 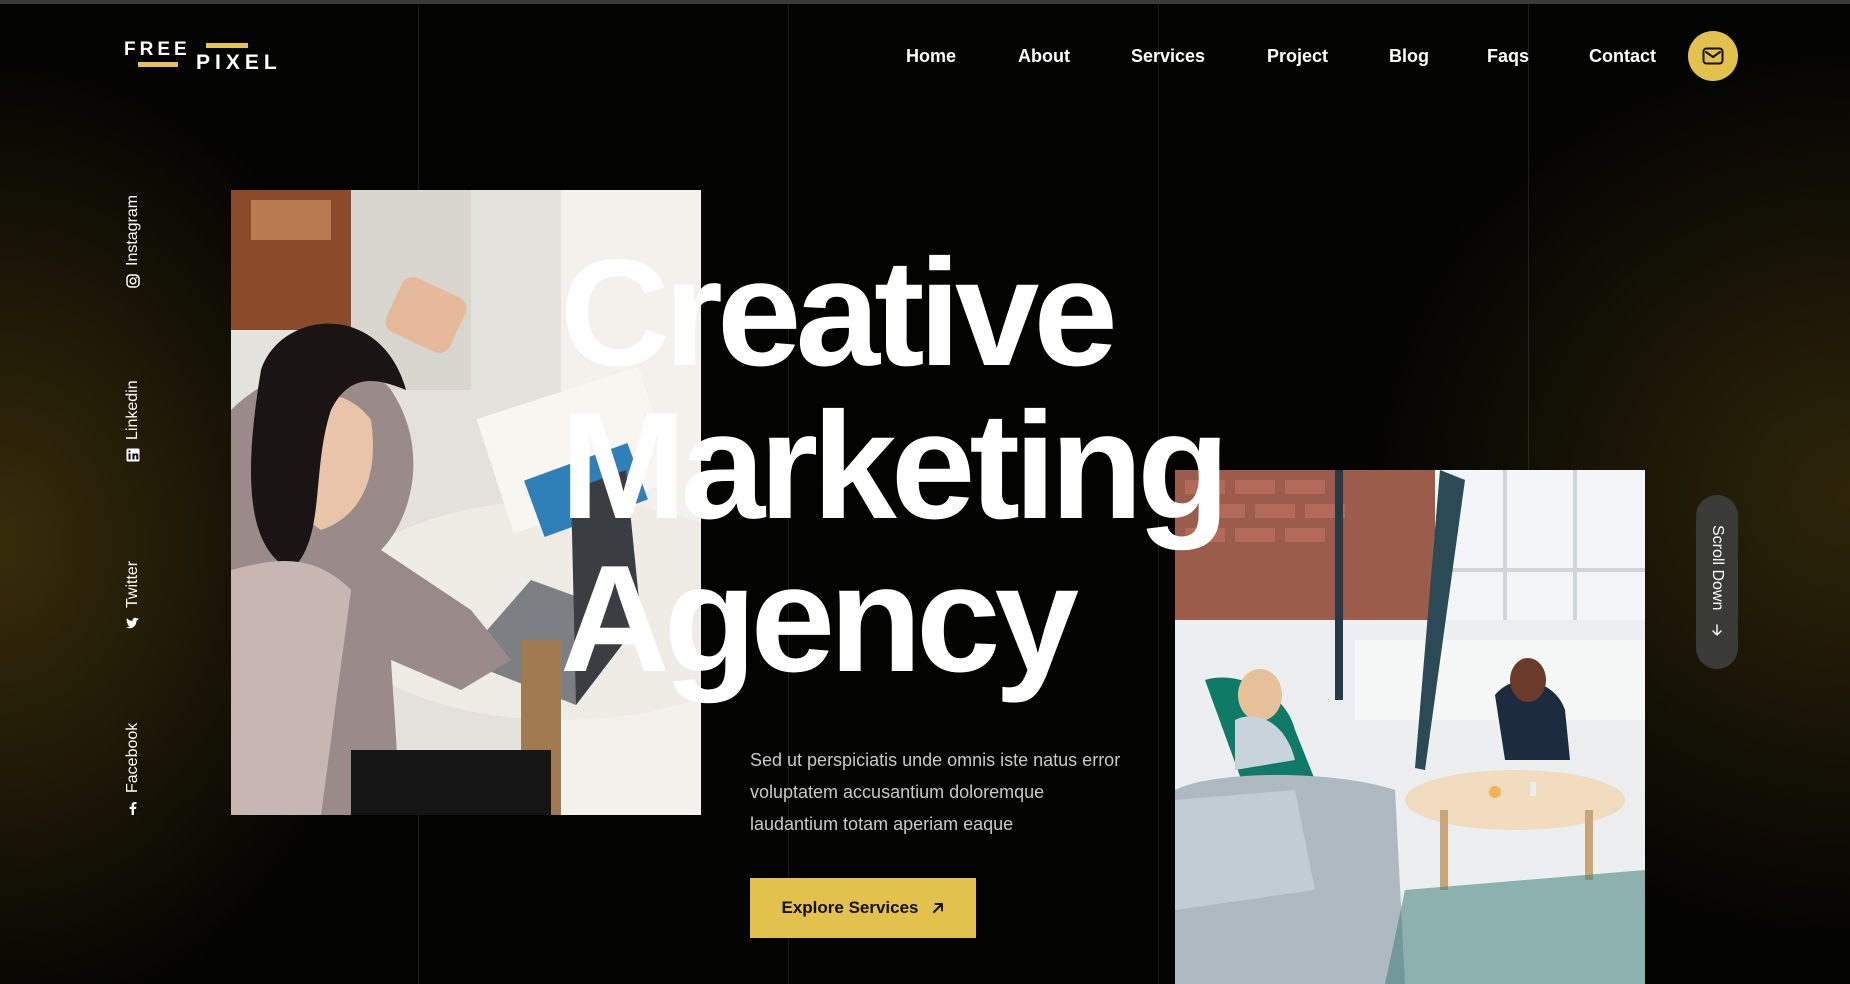 I want to click on social-label: Twitter, so click(x=132, y=584).